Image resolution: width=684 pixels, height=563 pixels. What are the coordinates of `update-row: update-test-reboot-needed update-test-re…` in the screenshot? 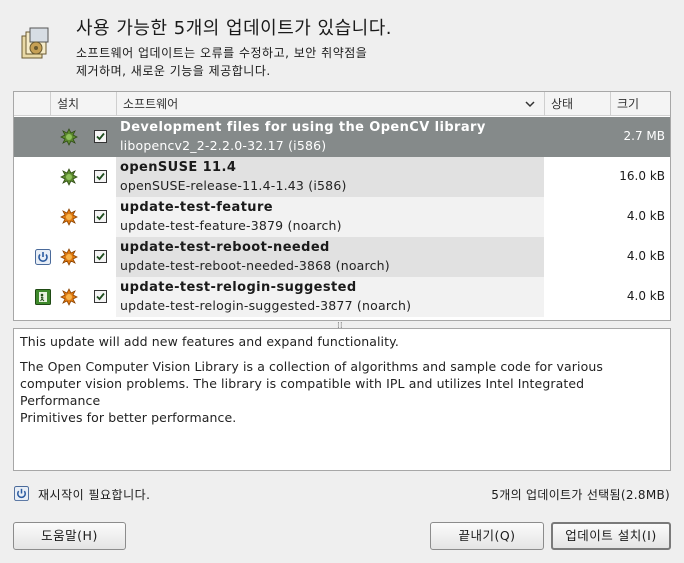 It's located at (342, 257).